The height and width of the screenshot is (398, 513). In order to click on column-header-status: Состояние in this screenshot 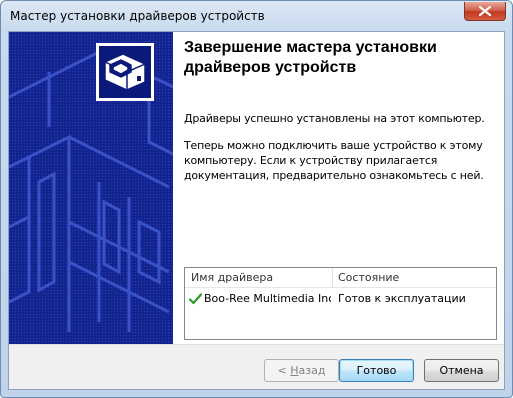, I will do `click(368, 277)`.